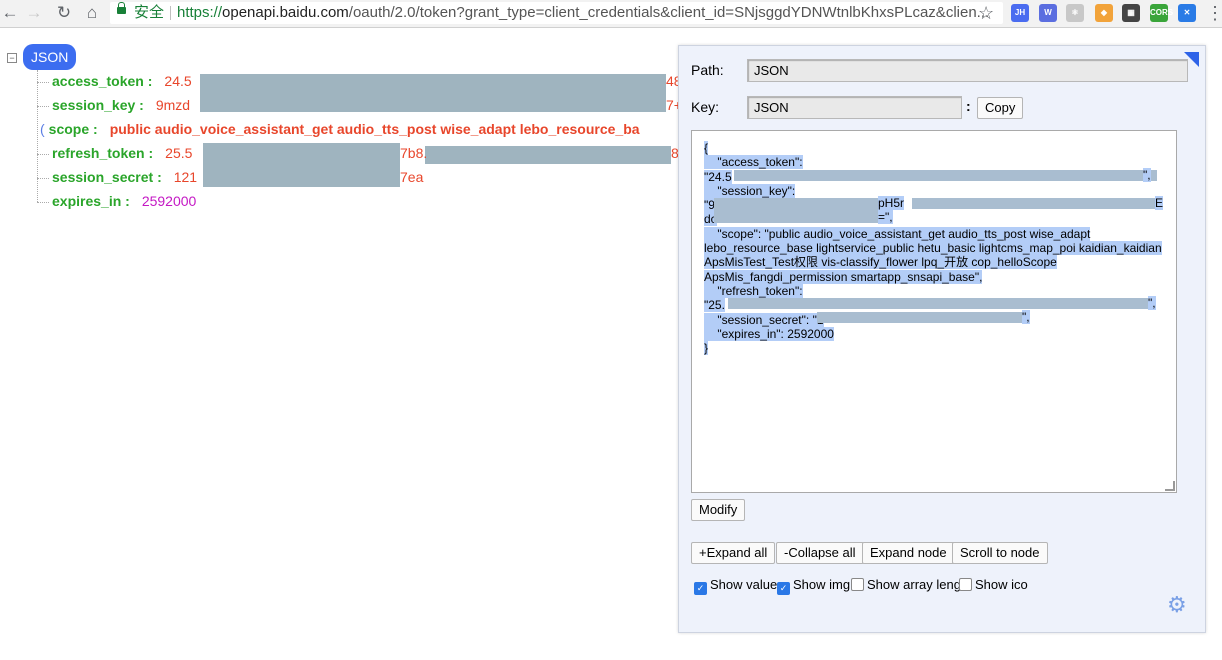 The height and width of the screenshot is (660, 1222). I want to click on tree-value: 25.5, so click(179, 153).